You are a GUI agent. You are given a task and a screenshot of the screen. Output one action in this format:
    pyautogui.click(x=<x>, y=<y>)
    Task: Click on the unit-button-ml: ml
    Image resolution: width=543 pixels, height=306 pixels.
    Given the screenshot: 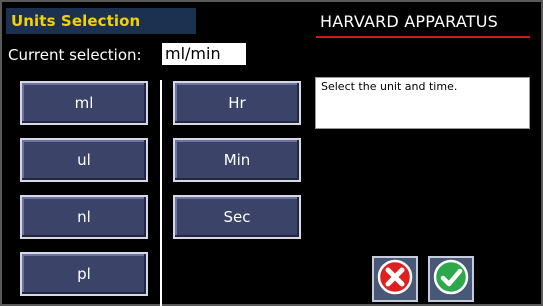 What is the action you would take?
    pyautogui.click(x=84, y=103)
    